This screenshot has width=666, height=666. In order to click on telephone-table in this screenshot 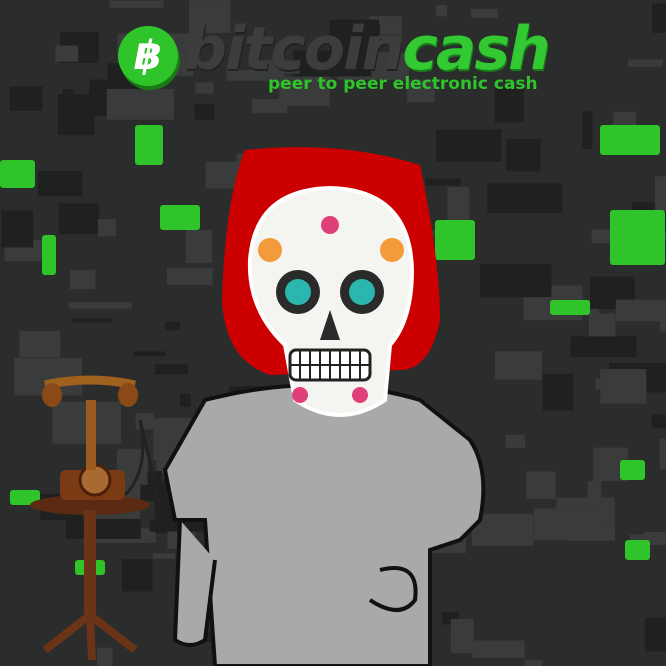, I will do `click(90, 578)`.